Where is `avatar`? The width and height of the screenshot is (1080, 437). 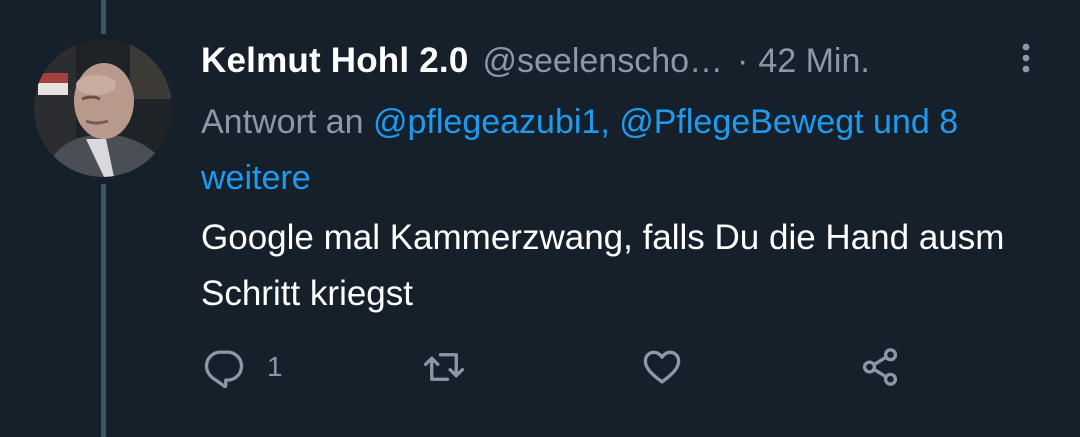
avatar is located at coordinates (103, 108).